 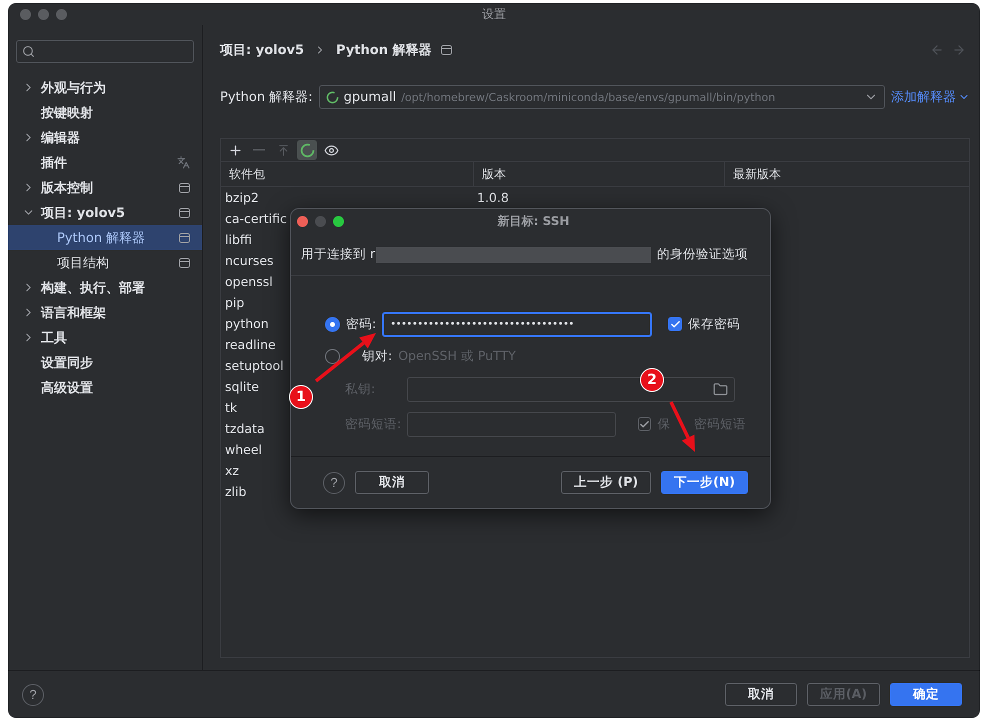 I want to click on table-cell: tzdata, so click(x=245, y=428).